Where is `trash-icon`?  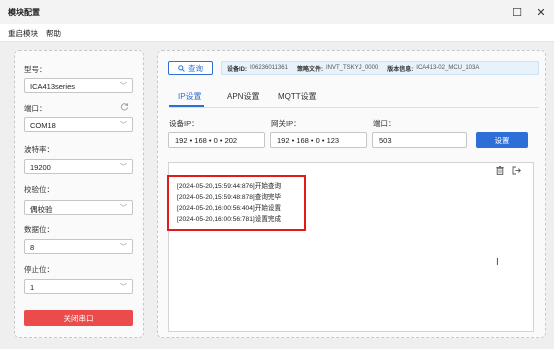 trash-icon is located at coordinates (500, 171).